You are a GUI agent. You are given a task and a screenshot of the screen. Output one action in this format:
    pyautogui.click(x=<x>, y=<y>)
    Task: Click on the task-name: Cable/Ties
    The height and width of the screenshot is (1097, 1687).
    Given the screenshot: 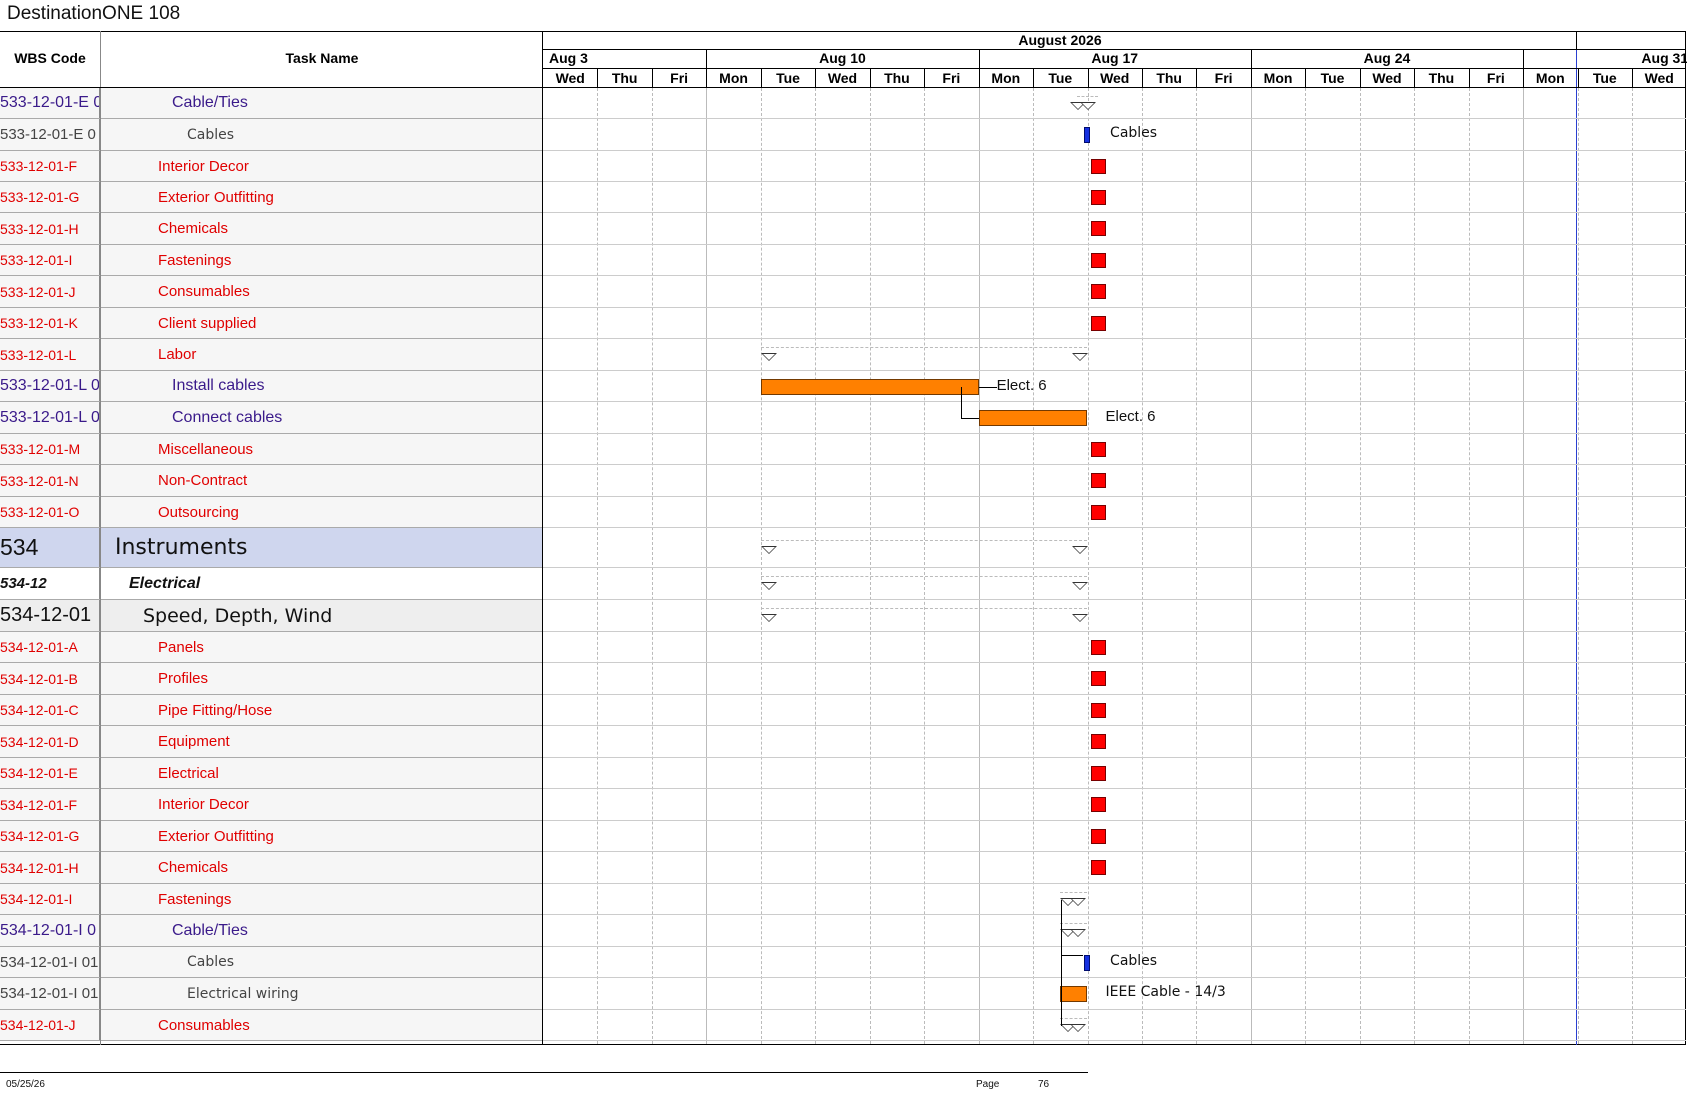 What is the action you would take?
    pyautogui.click(x=210, y=930)
    